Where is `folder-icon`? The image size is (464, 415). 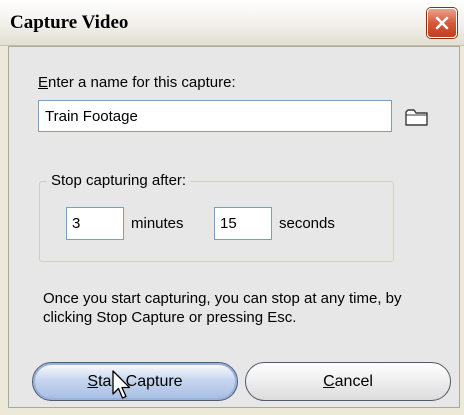 folder-icon is located at coordinates (417, 117).